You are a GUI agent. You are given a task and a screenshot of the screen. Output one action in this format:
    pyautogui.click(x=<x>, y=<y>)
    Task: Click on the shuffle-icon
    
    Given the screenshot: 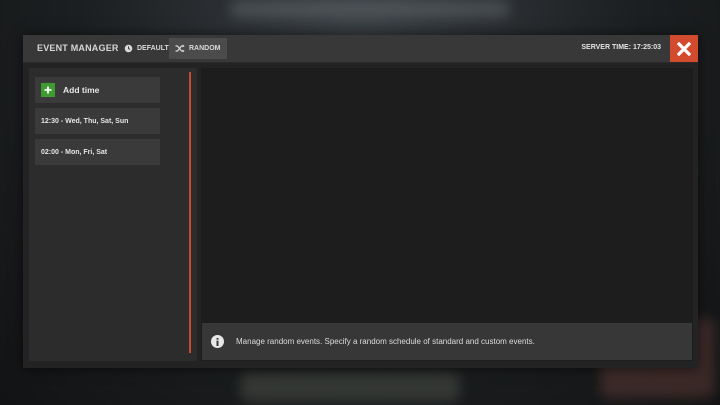 What is the action you would take?
    pyautogui.click(x=180, y=48)
    